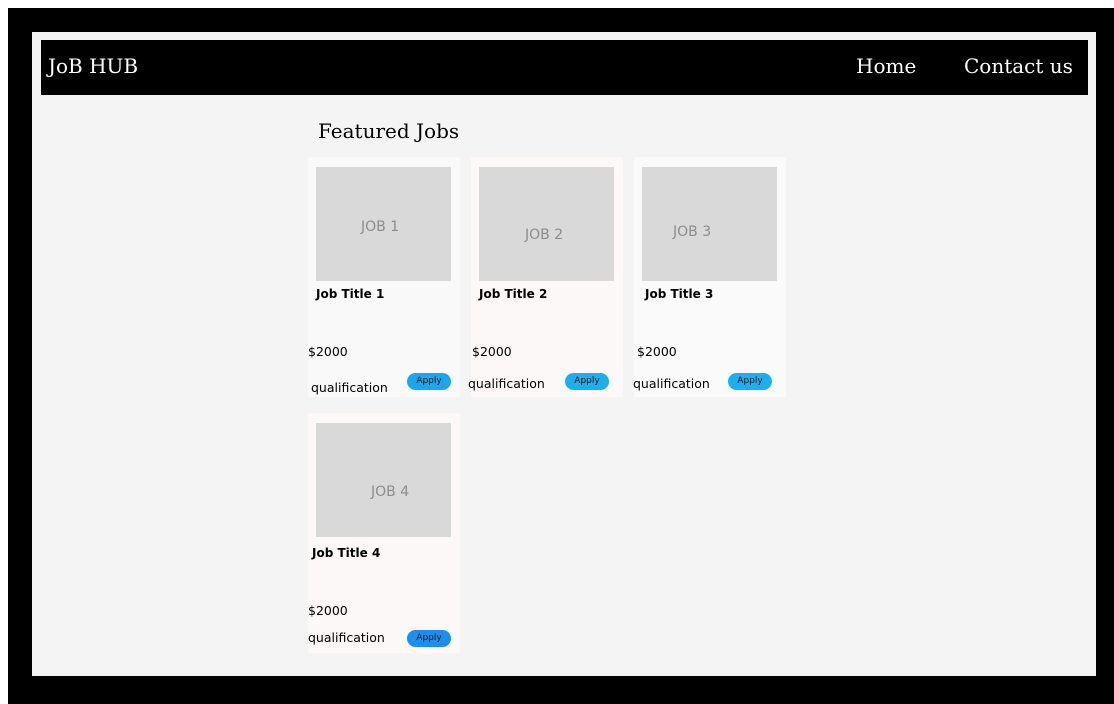 This screenshot has height=704, width=1114. Describe the element at coordinates (390, 492) in the screenshot. I see `job-thumbnail-label: JOB 4` at that location.